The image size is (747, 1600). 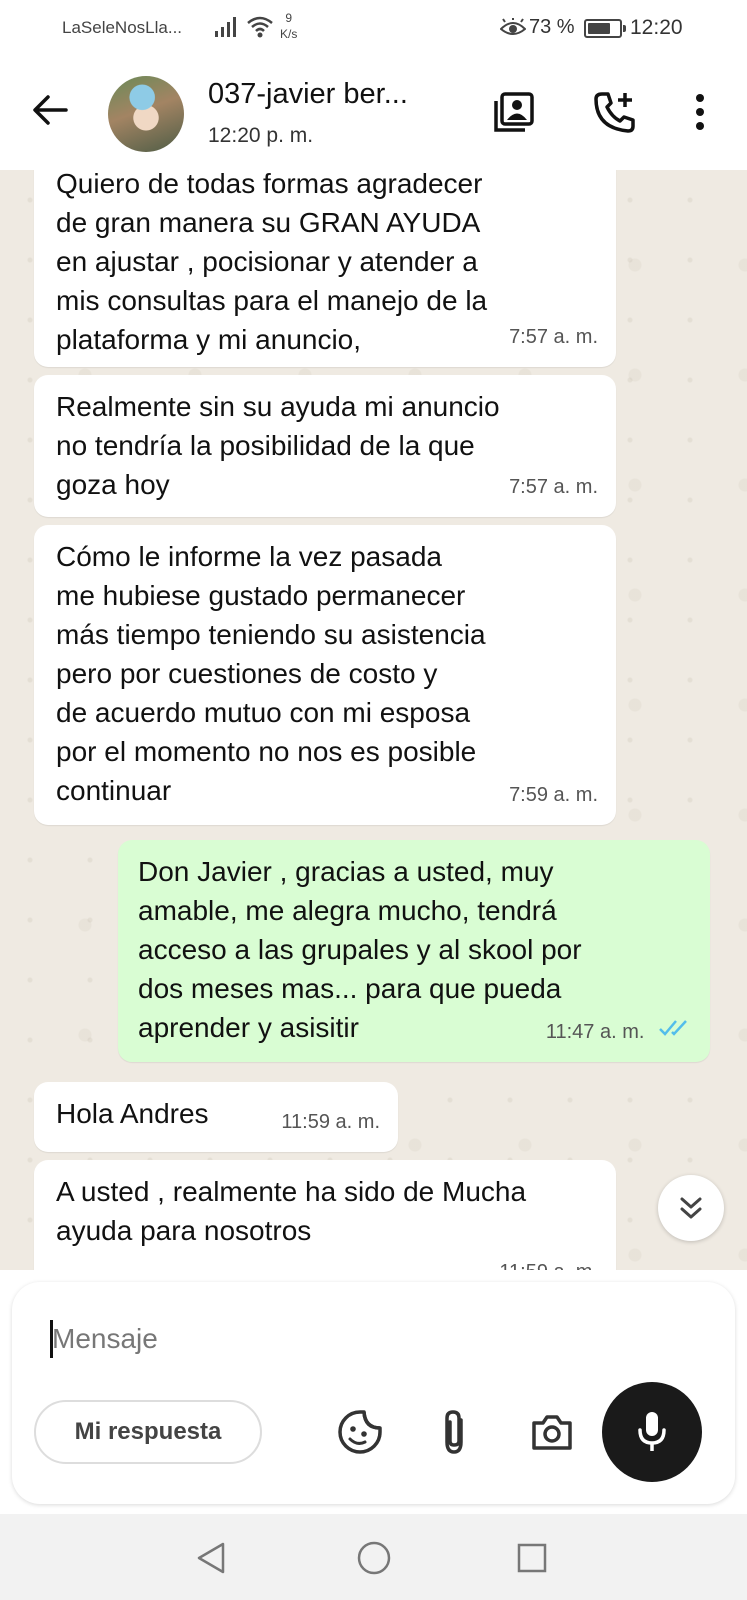 I want to click on mic-button, so click(x=652, y=1432).